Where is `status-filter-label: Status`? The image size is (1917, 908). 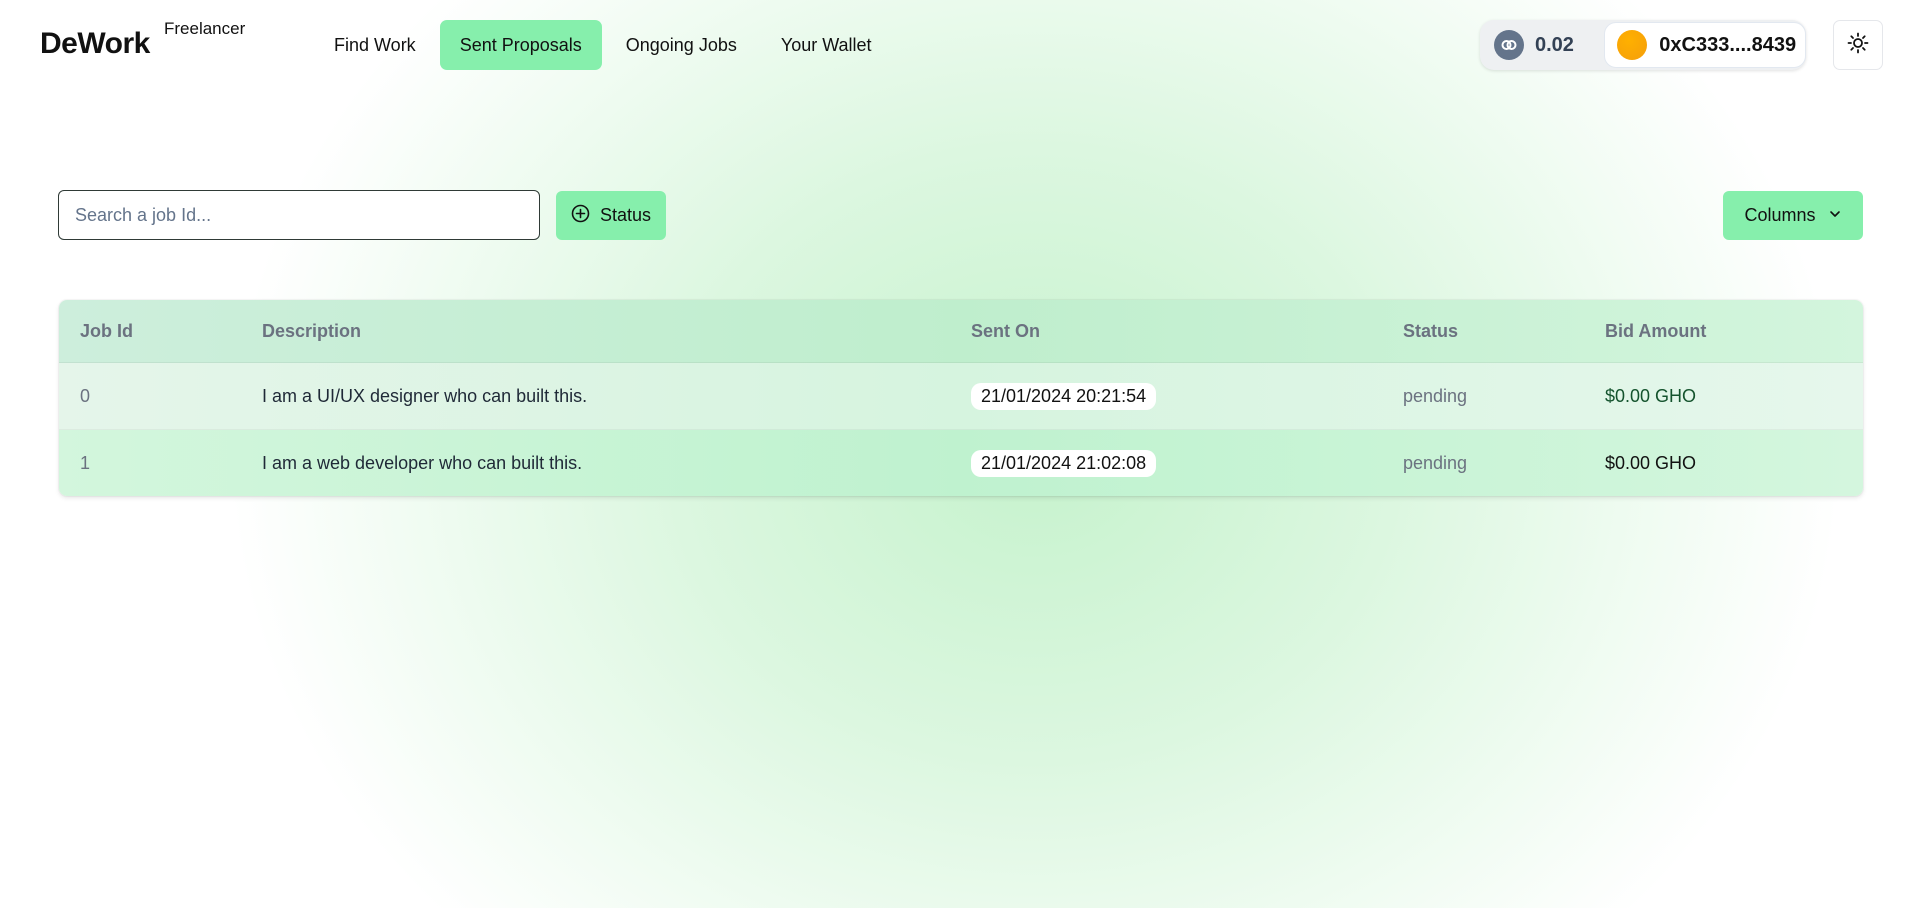 status-filter-label: Status is located at coordinates (625, 215).